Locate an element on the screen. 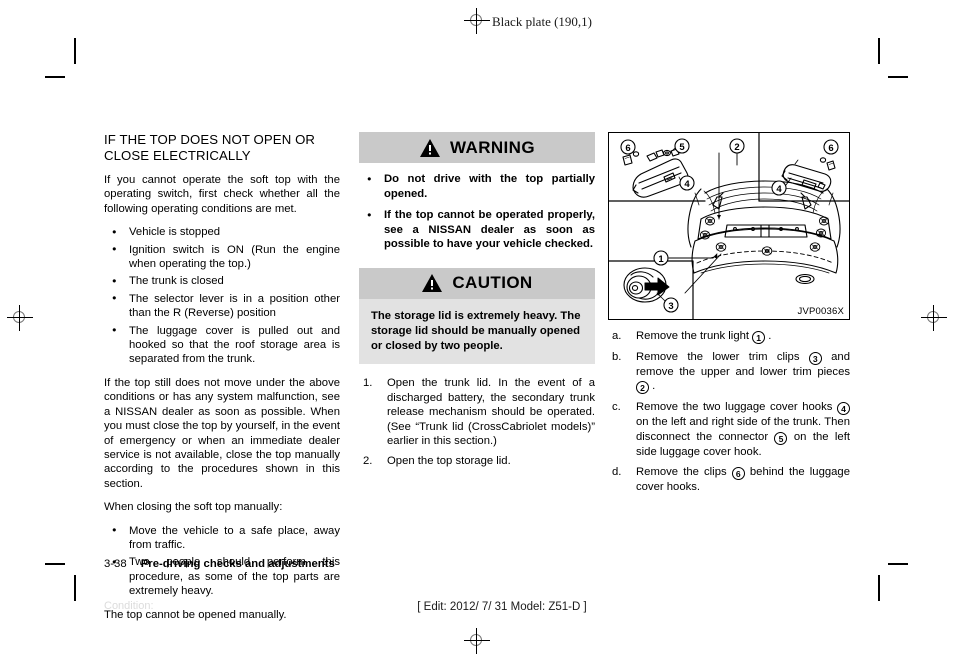 The width and height of the screenshot is (954, 661). callout-6-left: 6 is located at coordinates (628, 147).